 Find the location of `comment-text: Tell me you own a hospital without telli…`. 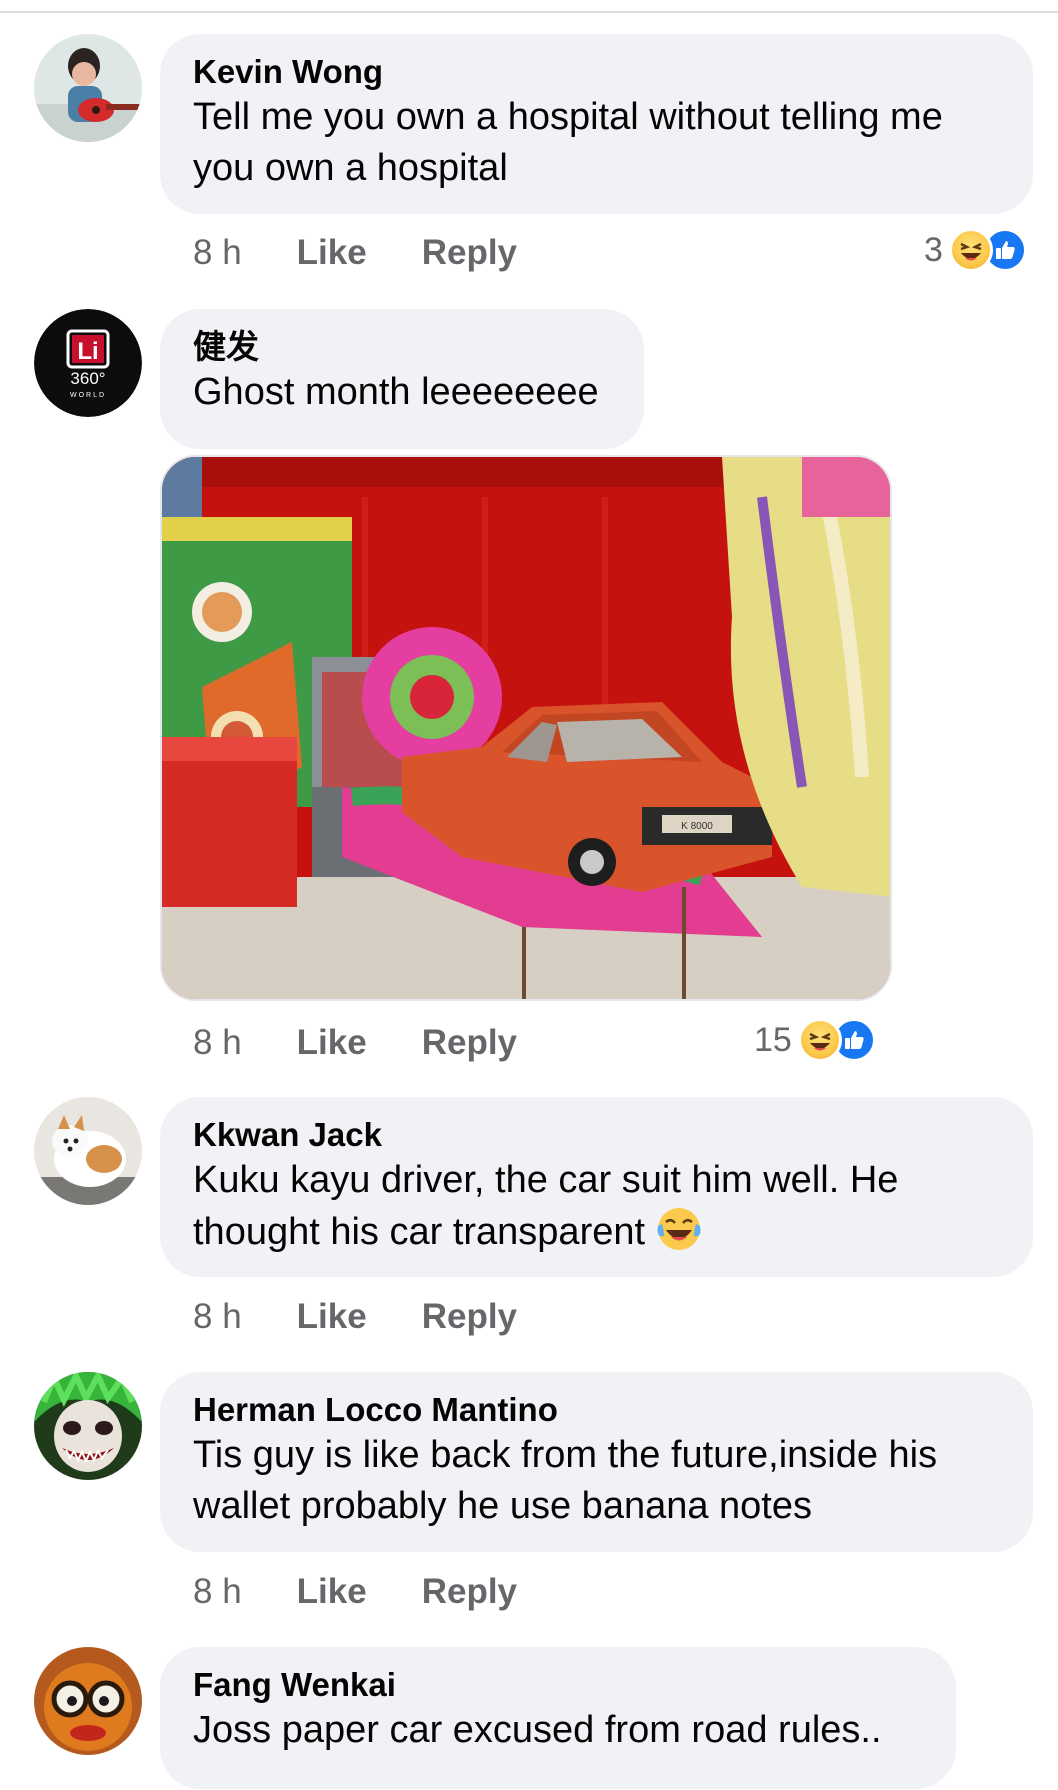

comment-text: Tell me you own a hospital without telli… is located at coordinates (568, 142).